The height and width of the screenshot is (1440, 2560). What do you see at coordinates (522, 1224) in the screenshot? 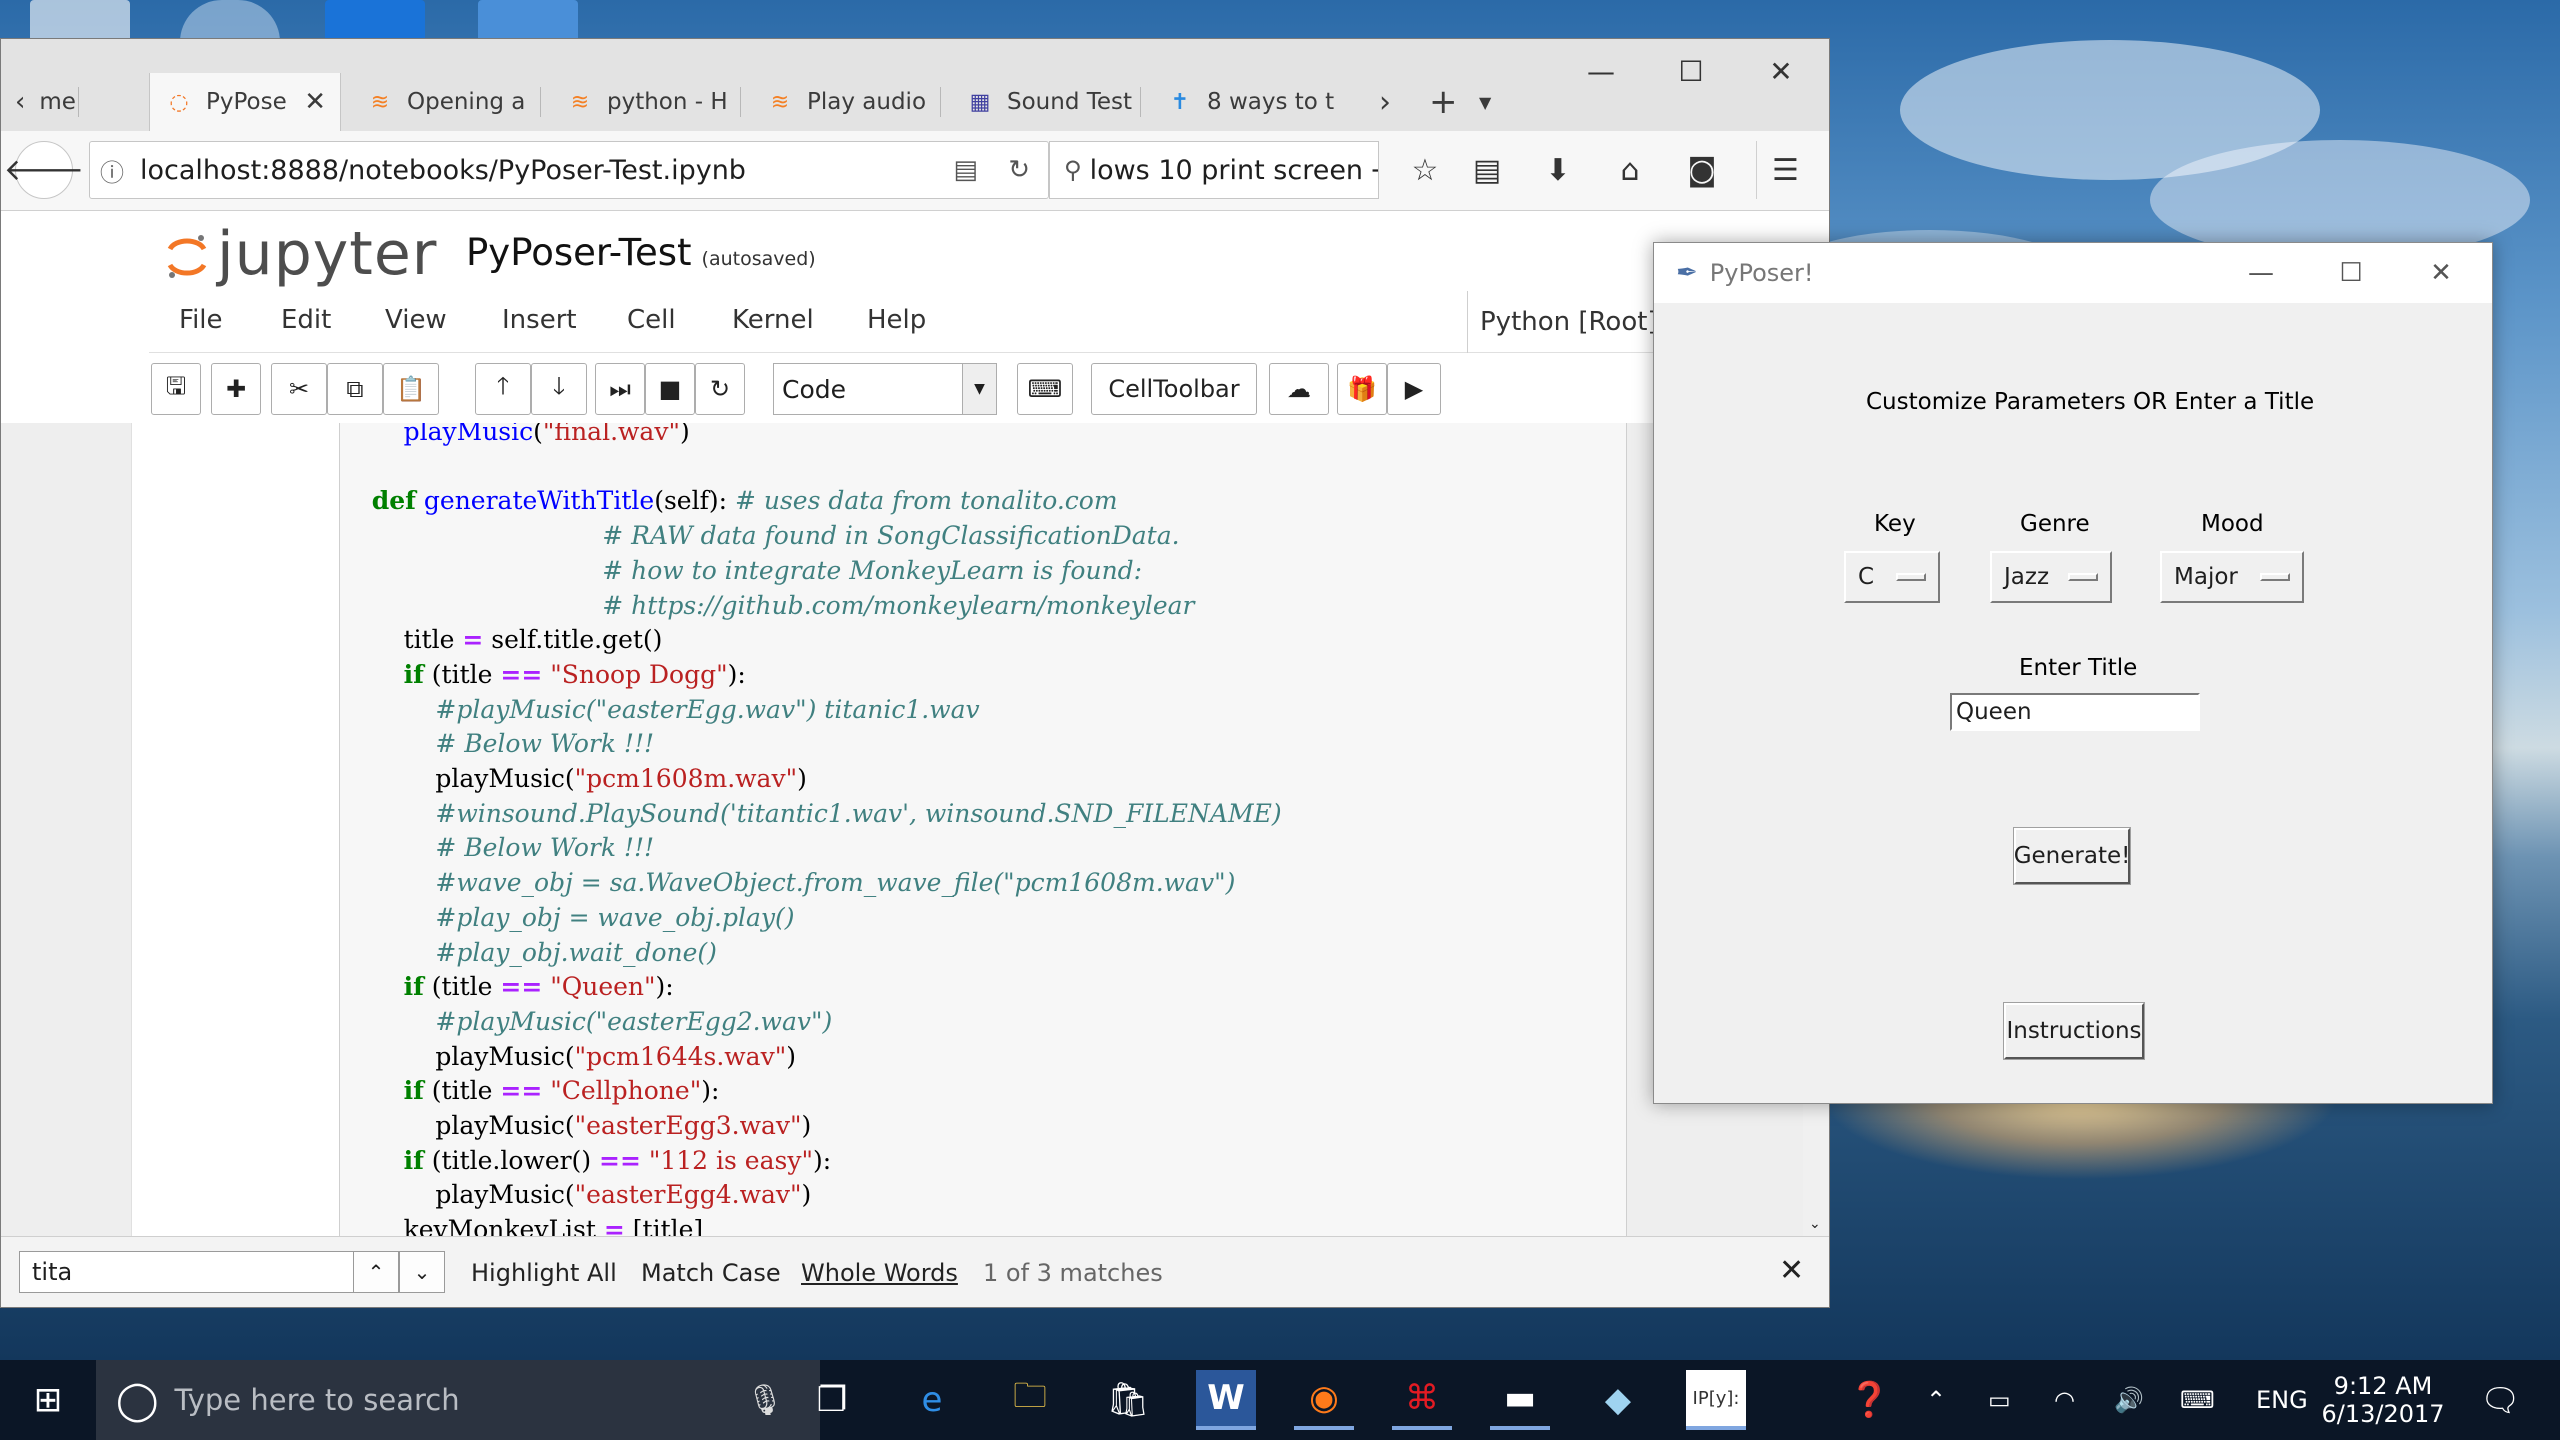
I see `code-line: keyMonkeyList = [title]` at bounding box center [522, 1224].